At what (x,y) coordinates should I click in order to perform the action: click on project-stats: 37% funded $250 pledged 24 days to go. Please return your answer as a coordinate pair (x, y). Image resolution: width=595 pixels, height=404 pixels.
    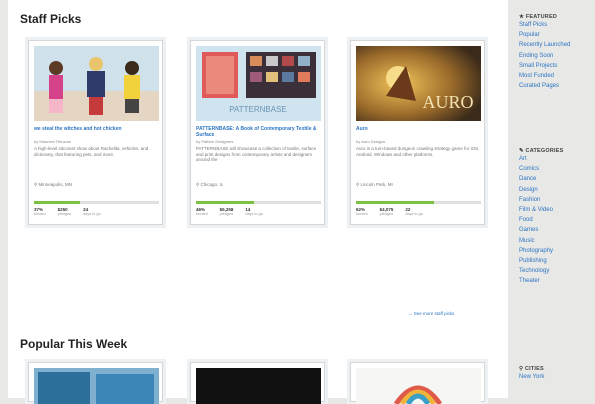
    Looking at the image, I should click on (96, 212).